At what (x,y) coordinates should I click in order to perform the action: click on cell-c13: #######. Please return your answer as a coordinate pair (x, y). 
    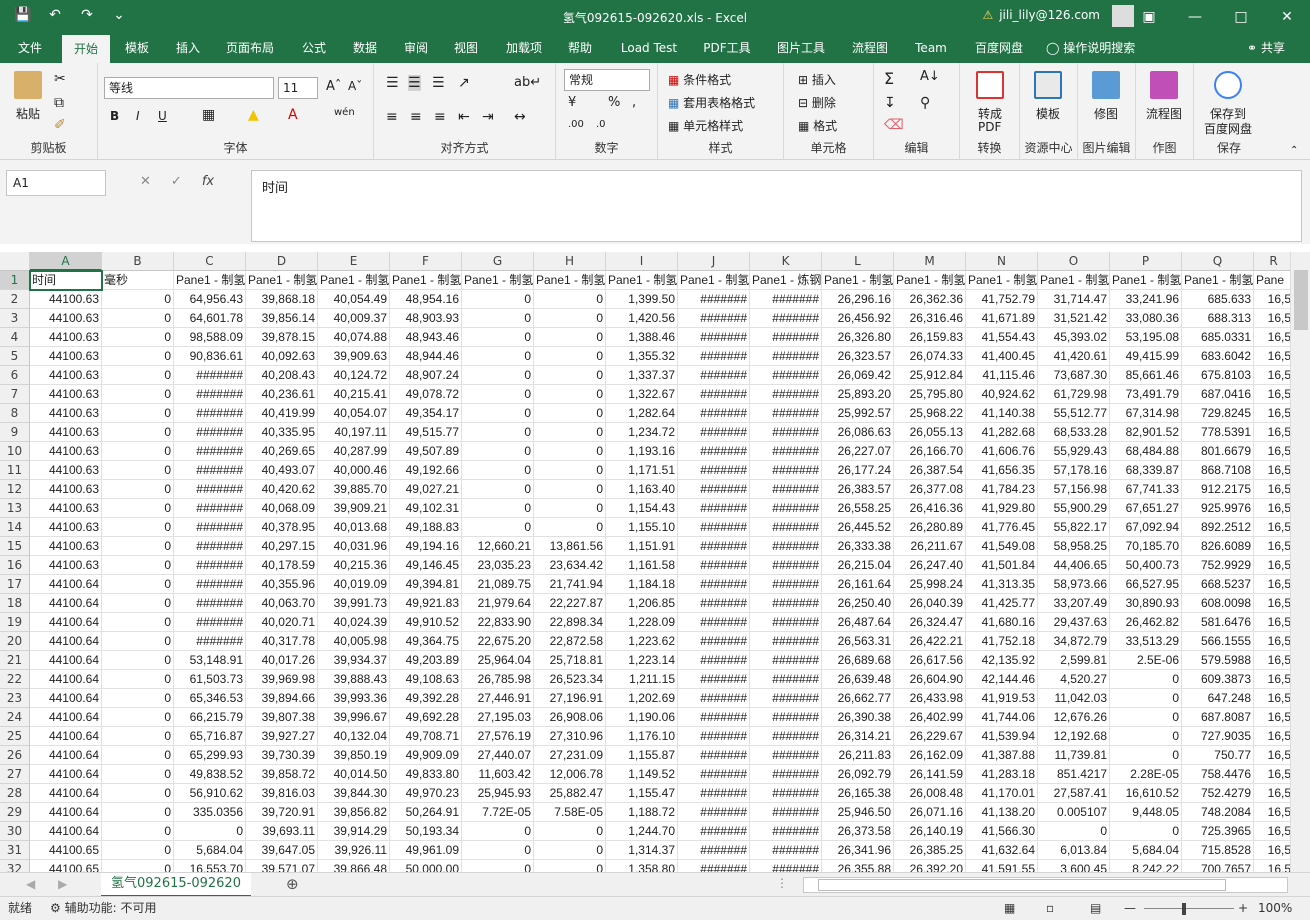
    Looking at the image, I should click on (210, 508).